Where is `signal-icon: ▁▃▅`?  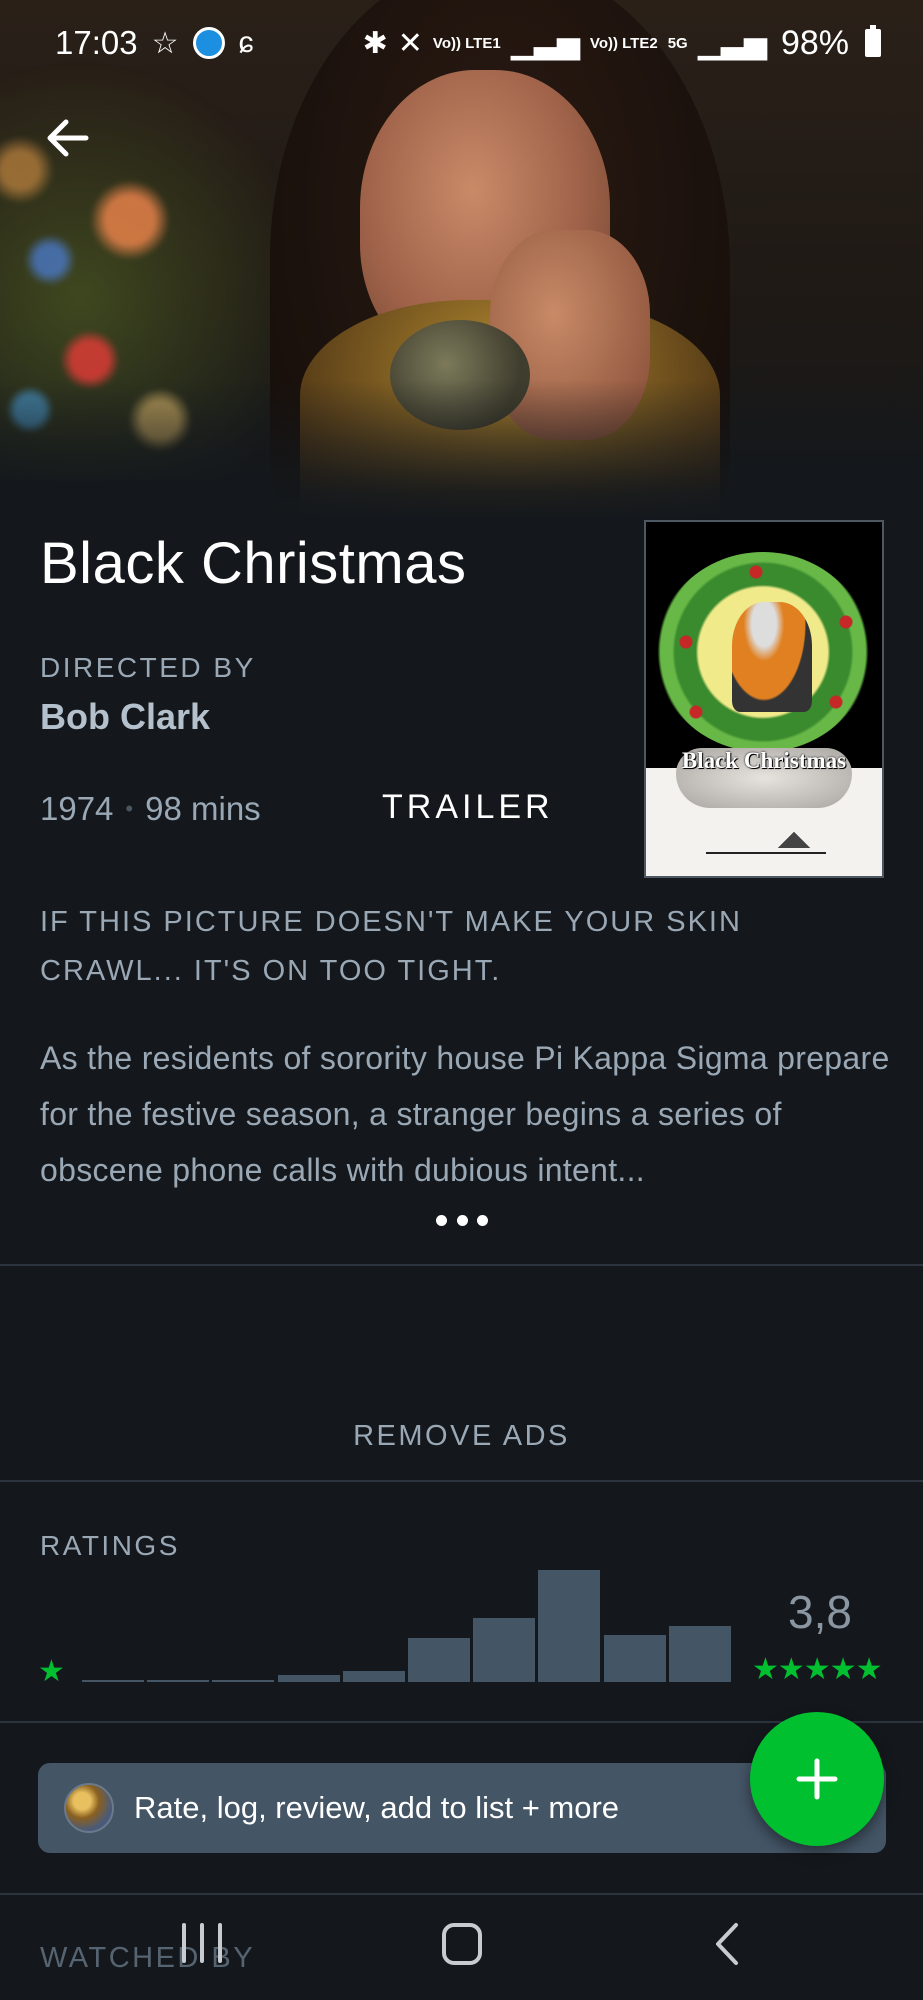 signal-icon: ▁▃▅ is located at coordinates (545, 43).